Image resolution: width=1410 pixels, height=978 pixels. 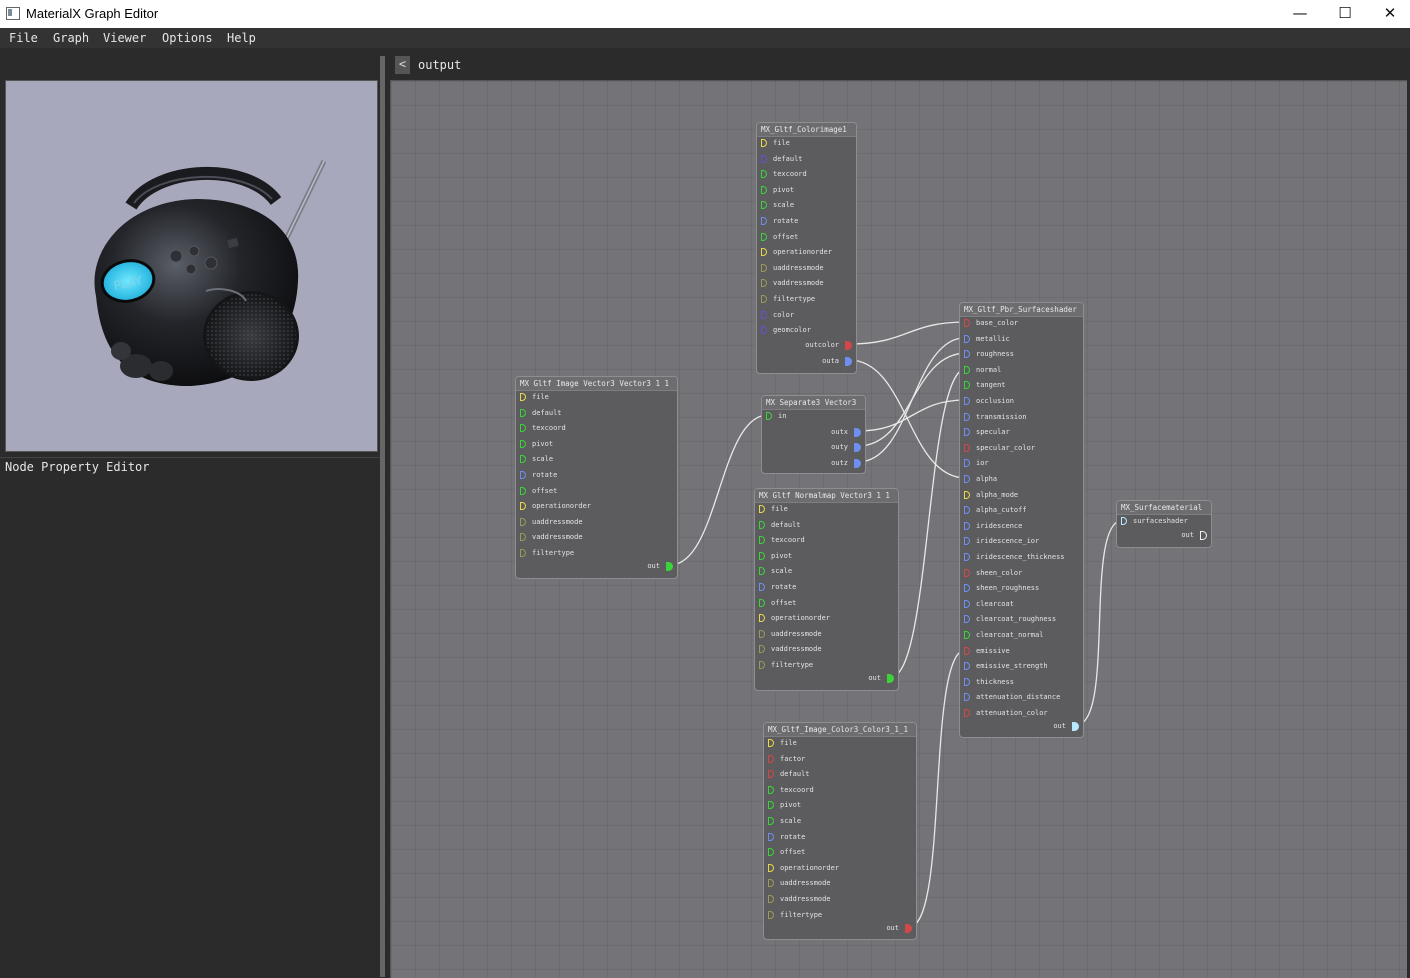 What do you see at coordinates (124, 38) in the screenshot?
I see `menu-viewer: Viewer` at bounding box center [124, 38].